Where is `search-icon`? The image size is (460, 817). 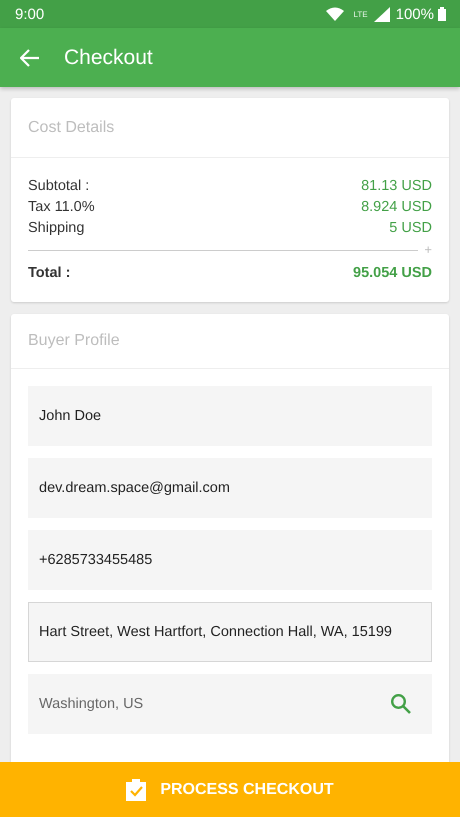
search-icon is located at coordinates (401, 704).